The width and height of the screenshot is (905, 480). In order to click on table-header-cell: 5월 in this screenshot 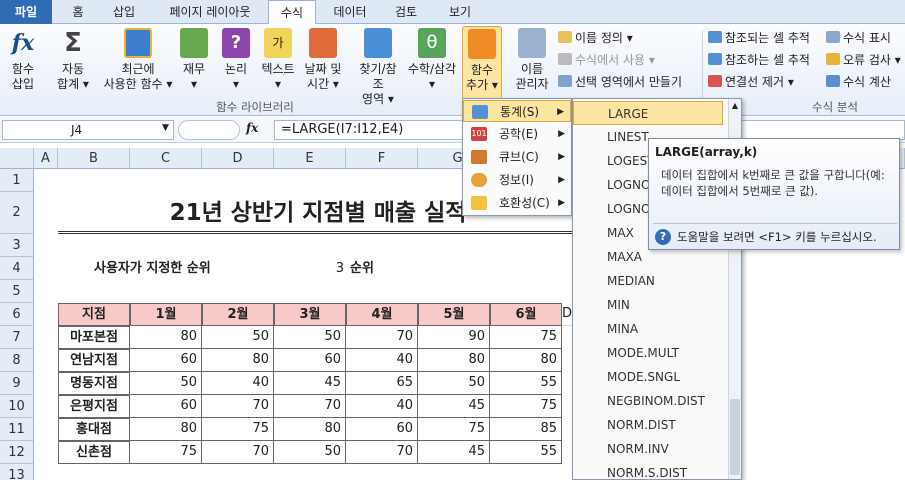, I will do `click(454, 314)`.